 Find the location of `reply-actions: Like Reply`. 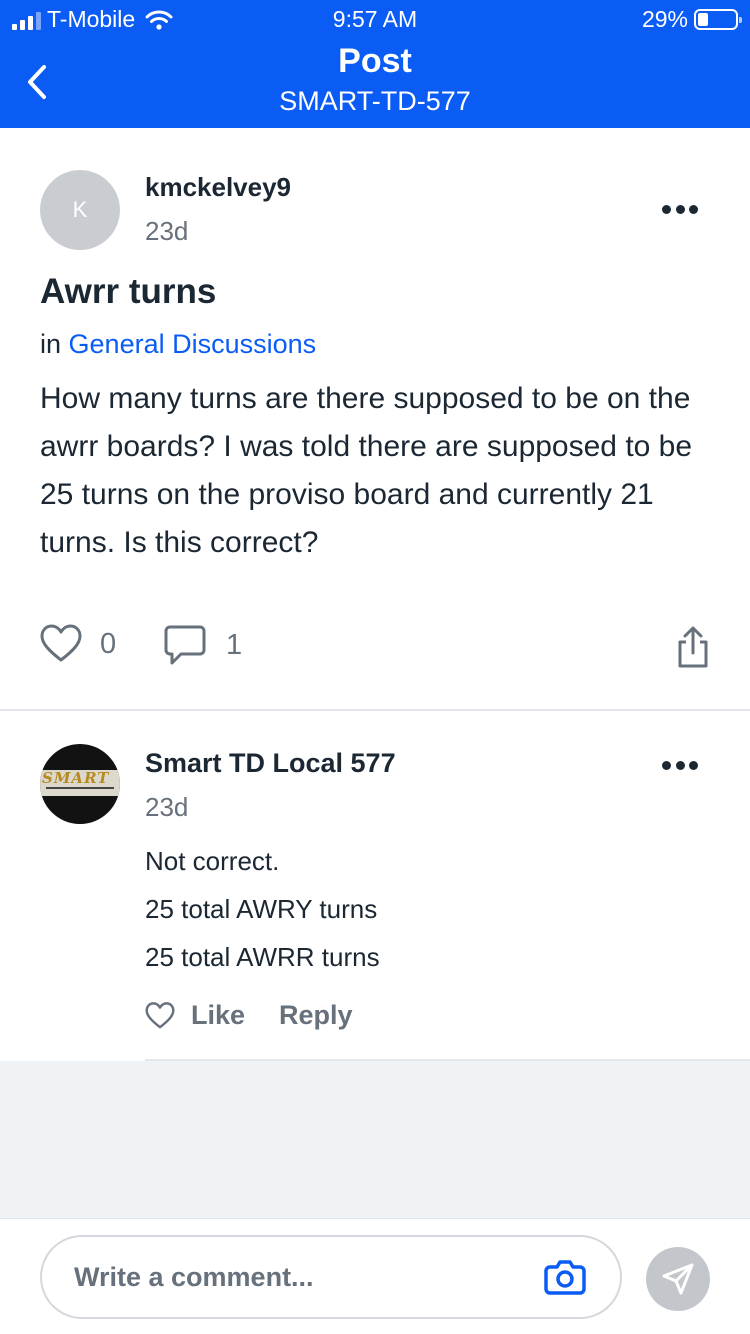

reply-actions: Like Reply is located at coordinates (249, 1015).